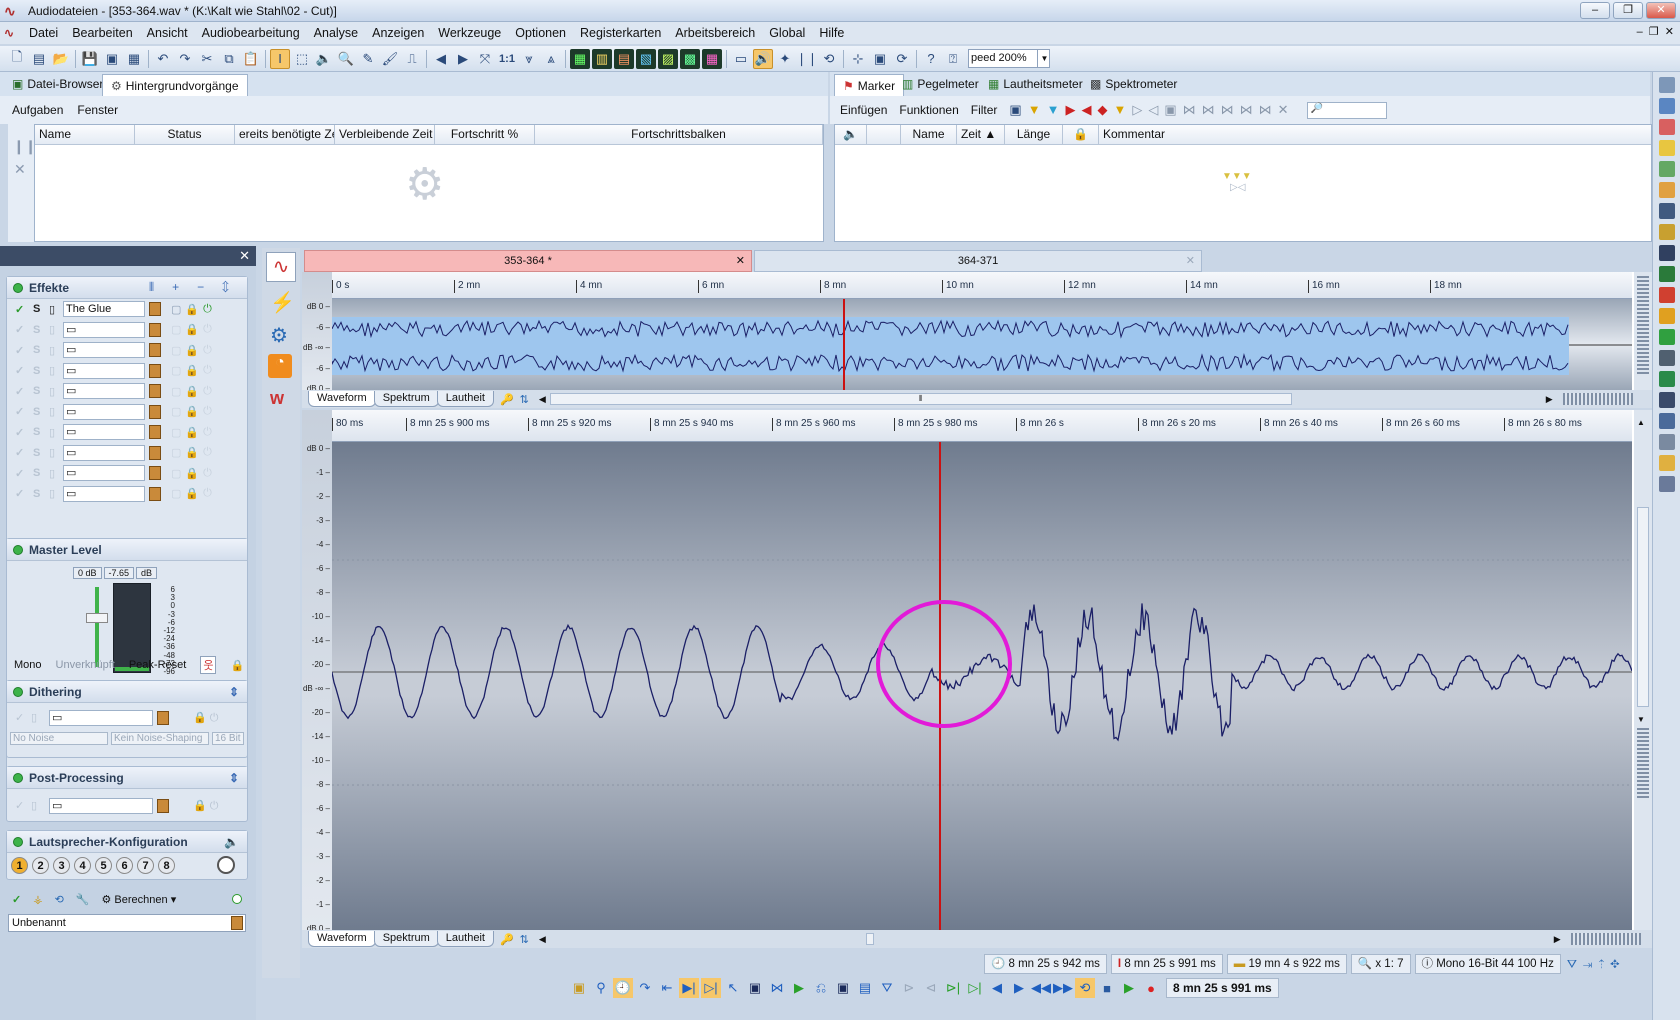 This screenshot has width=1680, height=1020. Describe the element at coordinates (441, 59) in the screenshot. I see `back-icon: ◀` at that location.